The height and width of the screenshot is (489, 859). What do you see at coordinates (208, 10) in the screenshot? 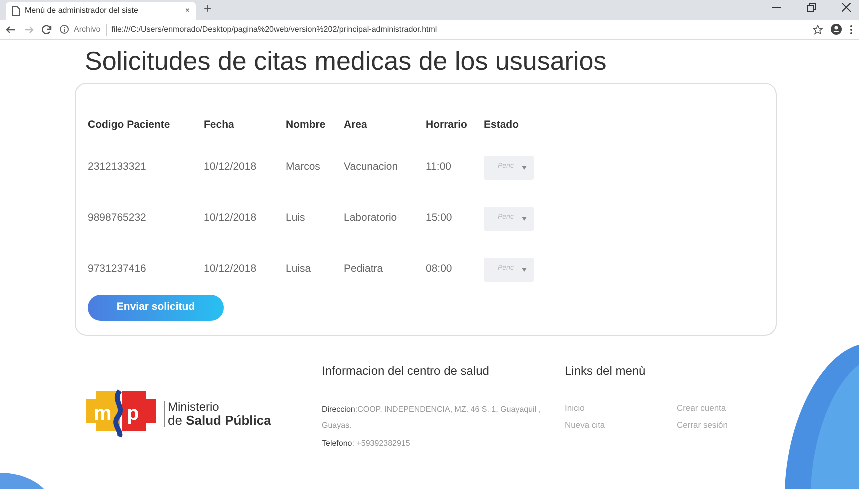
I see `new-tab-button: +` at bounding box center [208, 10].